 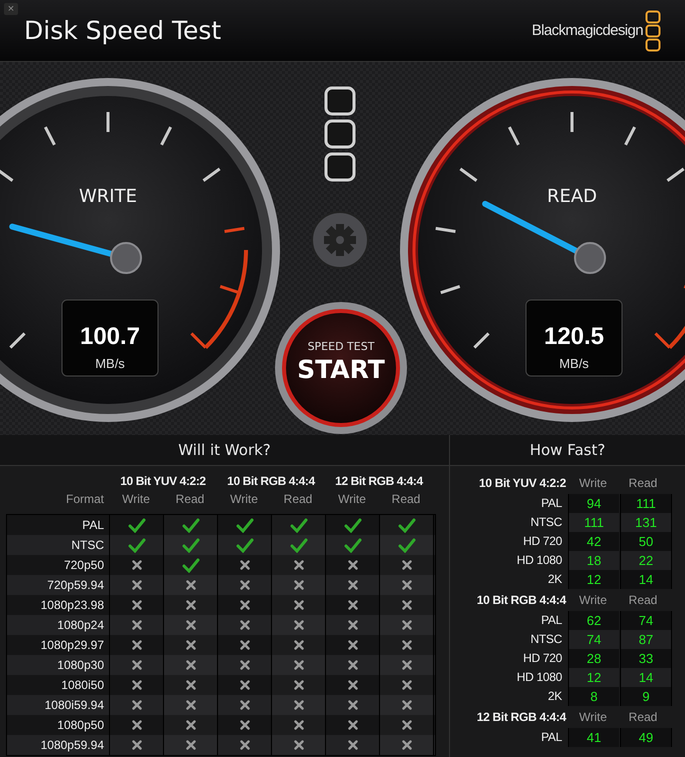 I want to click on speed-value: 22, so click(x=646, y=560).